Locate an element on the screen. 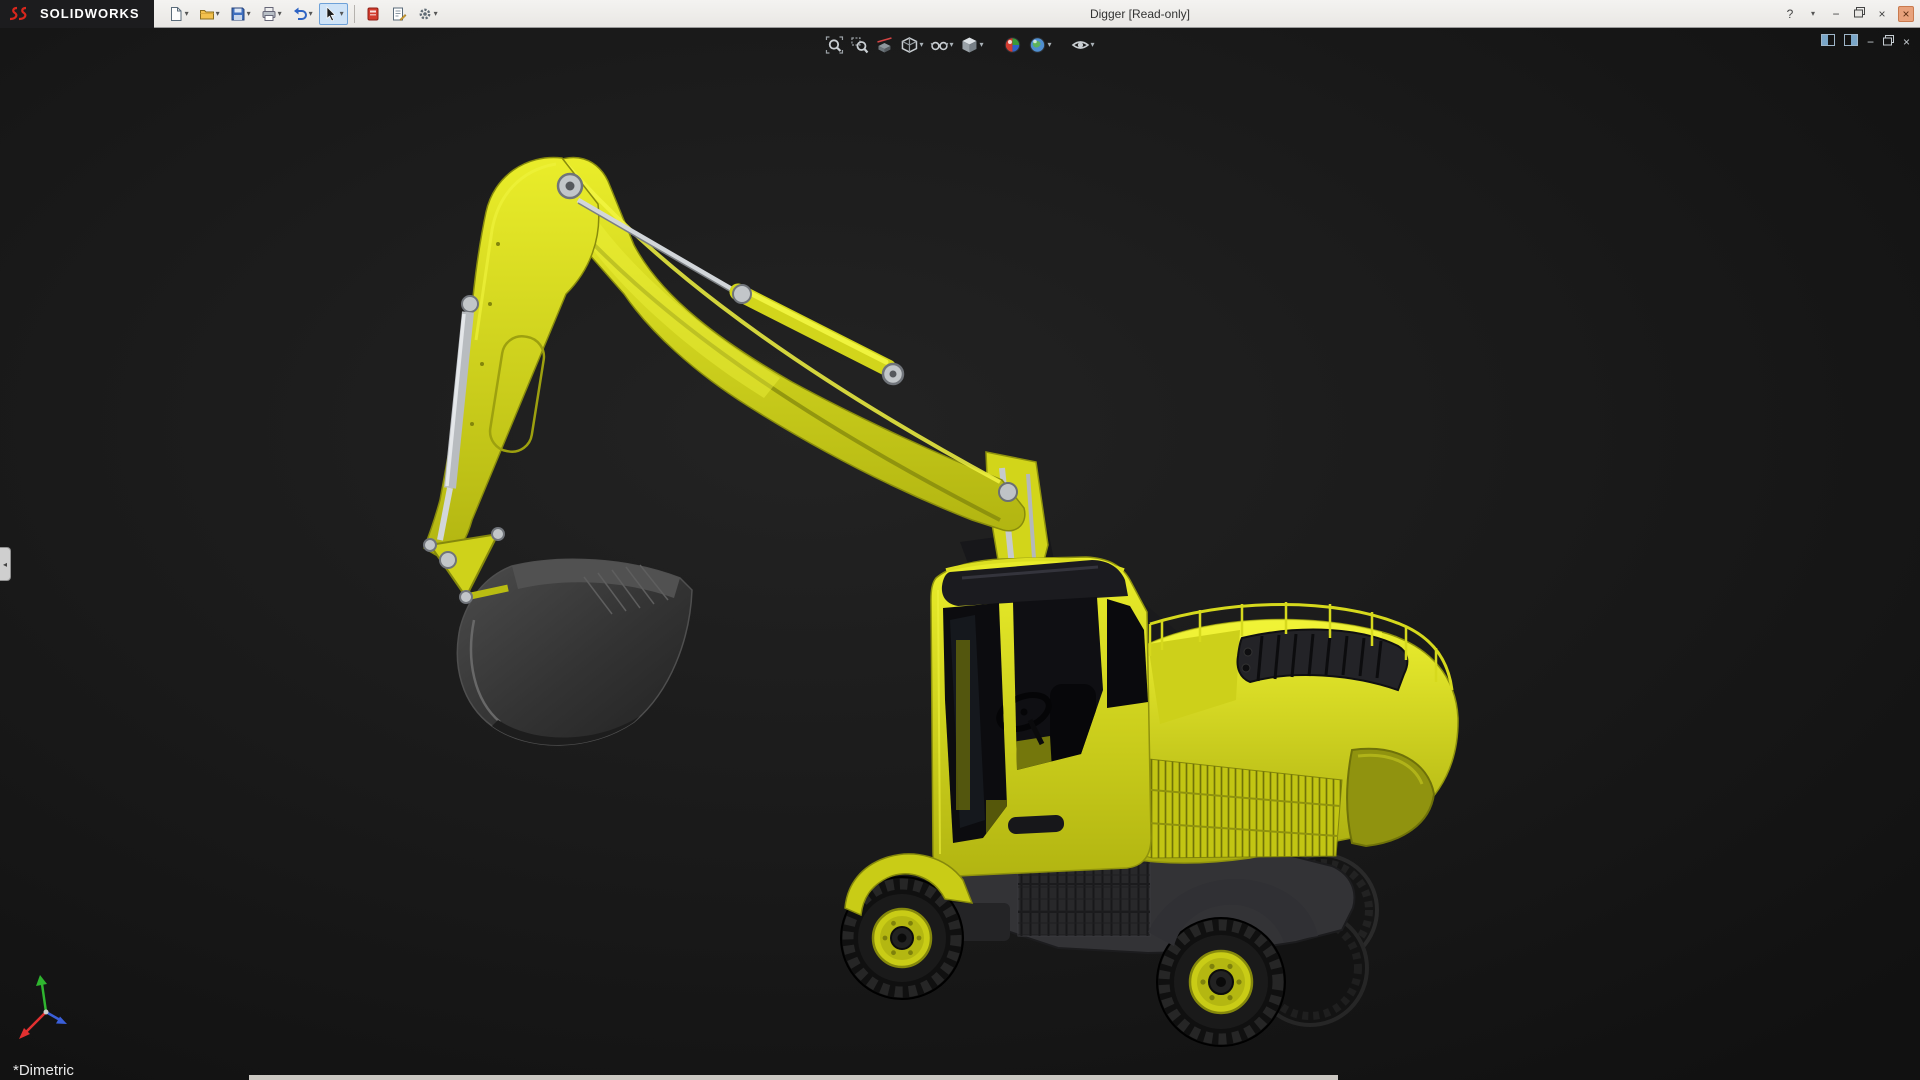 The height and width of the screenshot is (1080, 1920). pane-right-icon is located at coordinates (1850, 40).